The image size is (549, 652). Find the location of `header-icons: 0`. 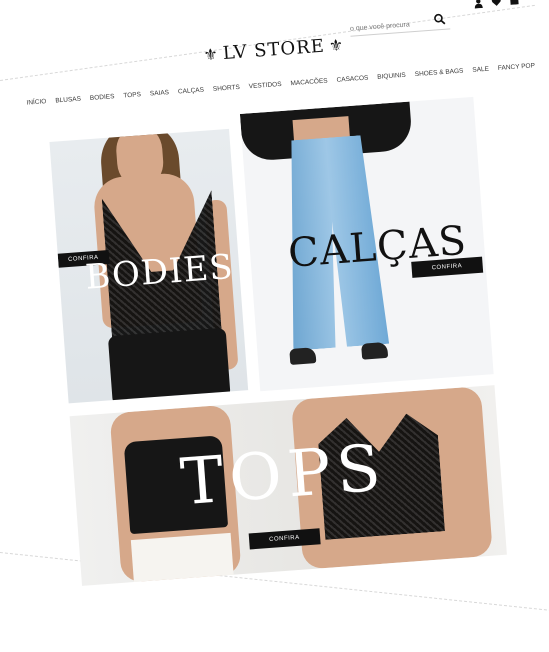

header-icons: 0 is located at coordinates (496, 6).